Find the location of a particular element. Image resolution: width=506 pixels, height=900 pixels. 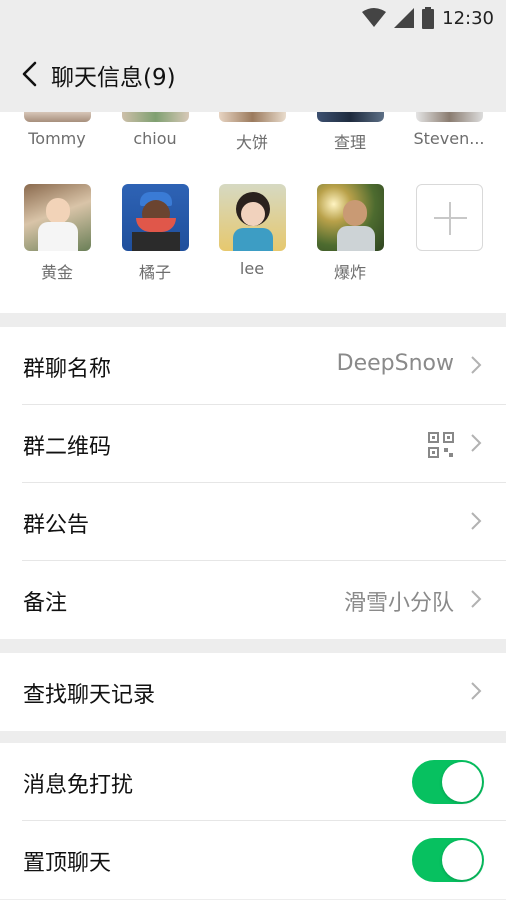

member-item: lee is located at coordinates (252, 231).